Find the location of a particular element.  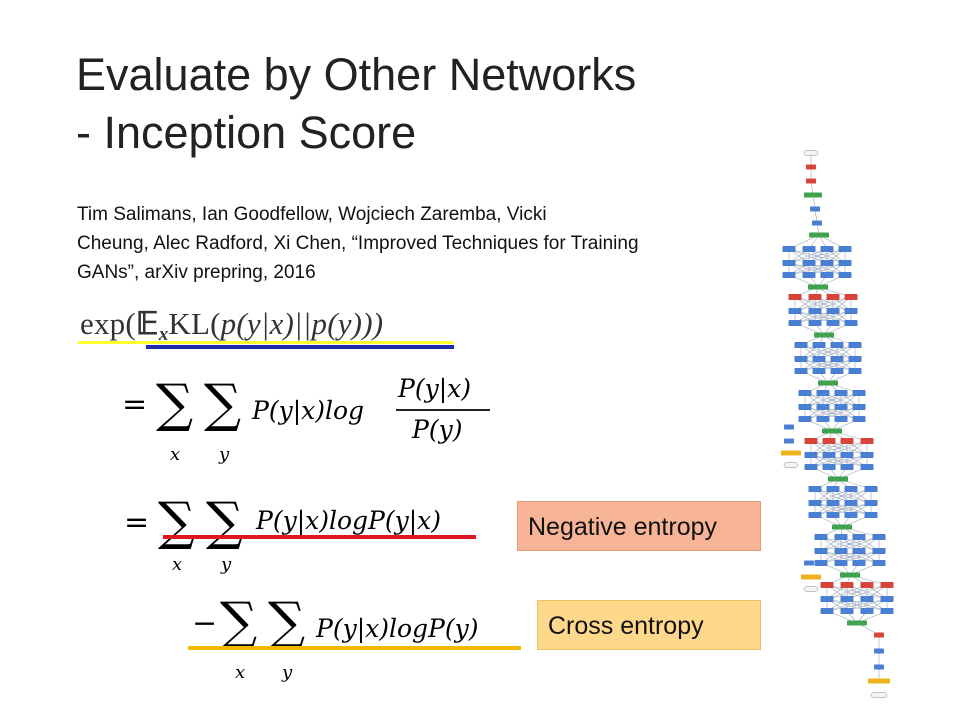

kl-operator: KL( is located at coordinates (194, 323).